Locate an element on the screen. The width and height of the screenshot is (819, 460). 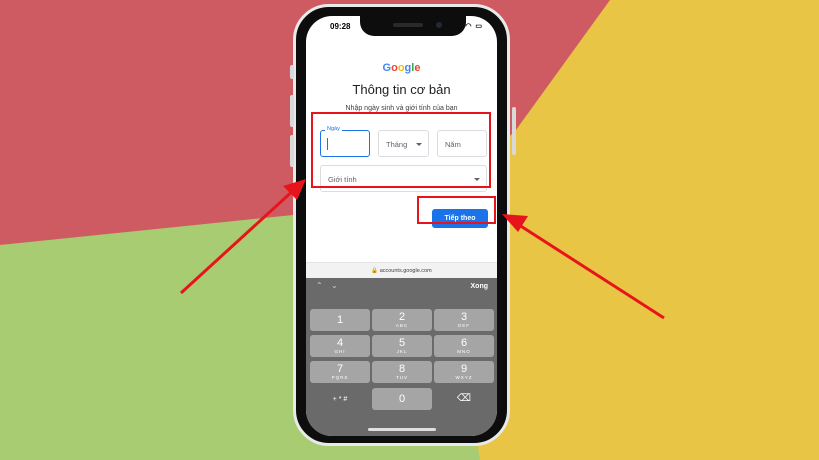
key-2: 2 ABC is located at coordinates (402, 320).